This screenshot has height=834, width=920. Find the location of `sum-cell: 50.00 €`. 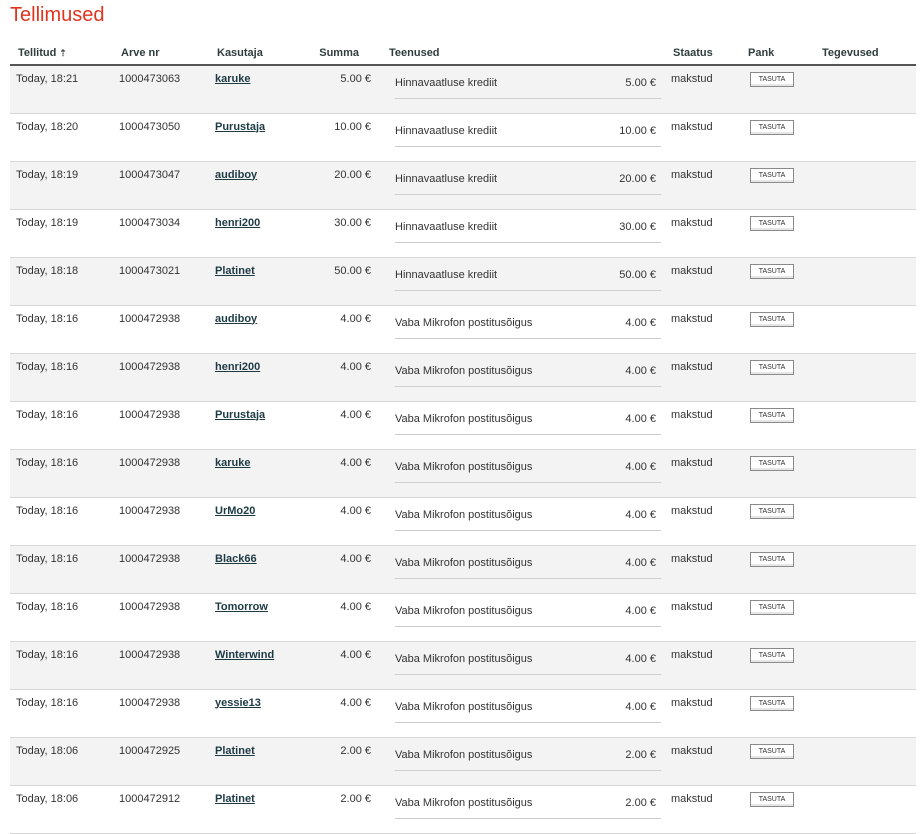

sum-cell: 50.00 € is located at coordinates (342, 281).